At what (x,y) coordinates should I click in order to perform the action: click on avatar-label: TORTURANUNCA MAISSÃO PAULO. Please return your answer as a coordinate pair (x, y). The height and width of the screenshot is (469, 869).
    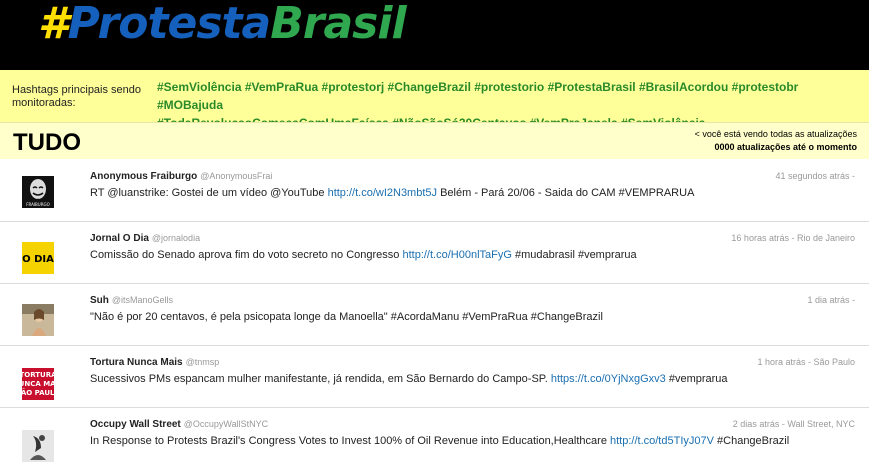
    Looking at the image, I should click on (38, 384).